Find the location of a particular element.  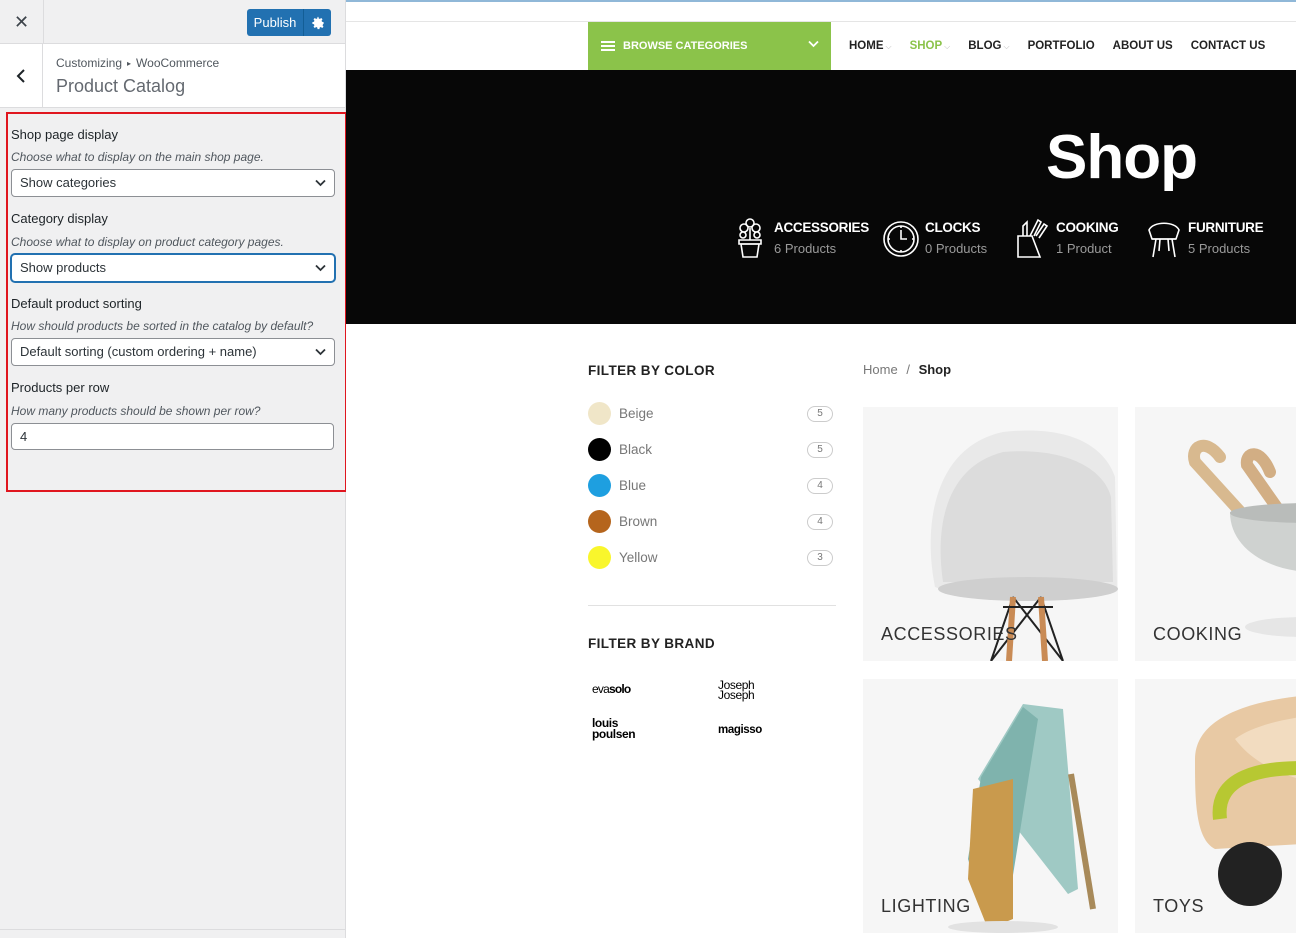

shop-page-display-title: Shop page display is located at coordinates (64, 134).